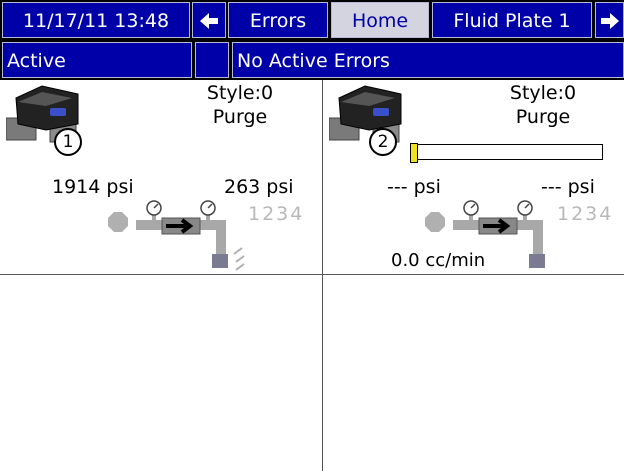  Describe the element at coordinates (93, 187) in the screenshot. I see `inlet-pressure: 1914 psi` at that location.